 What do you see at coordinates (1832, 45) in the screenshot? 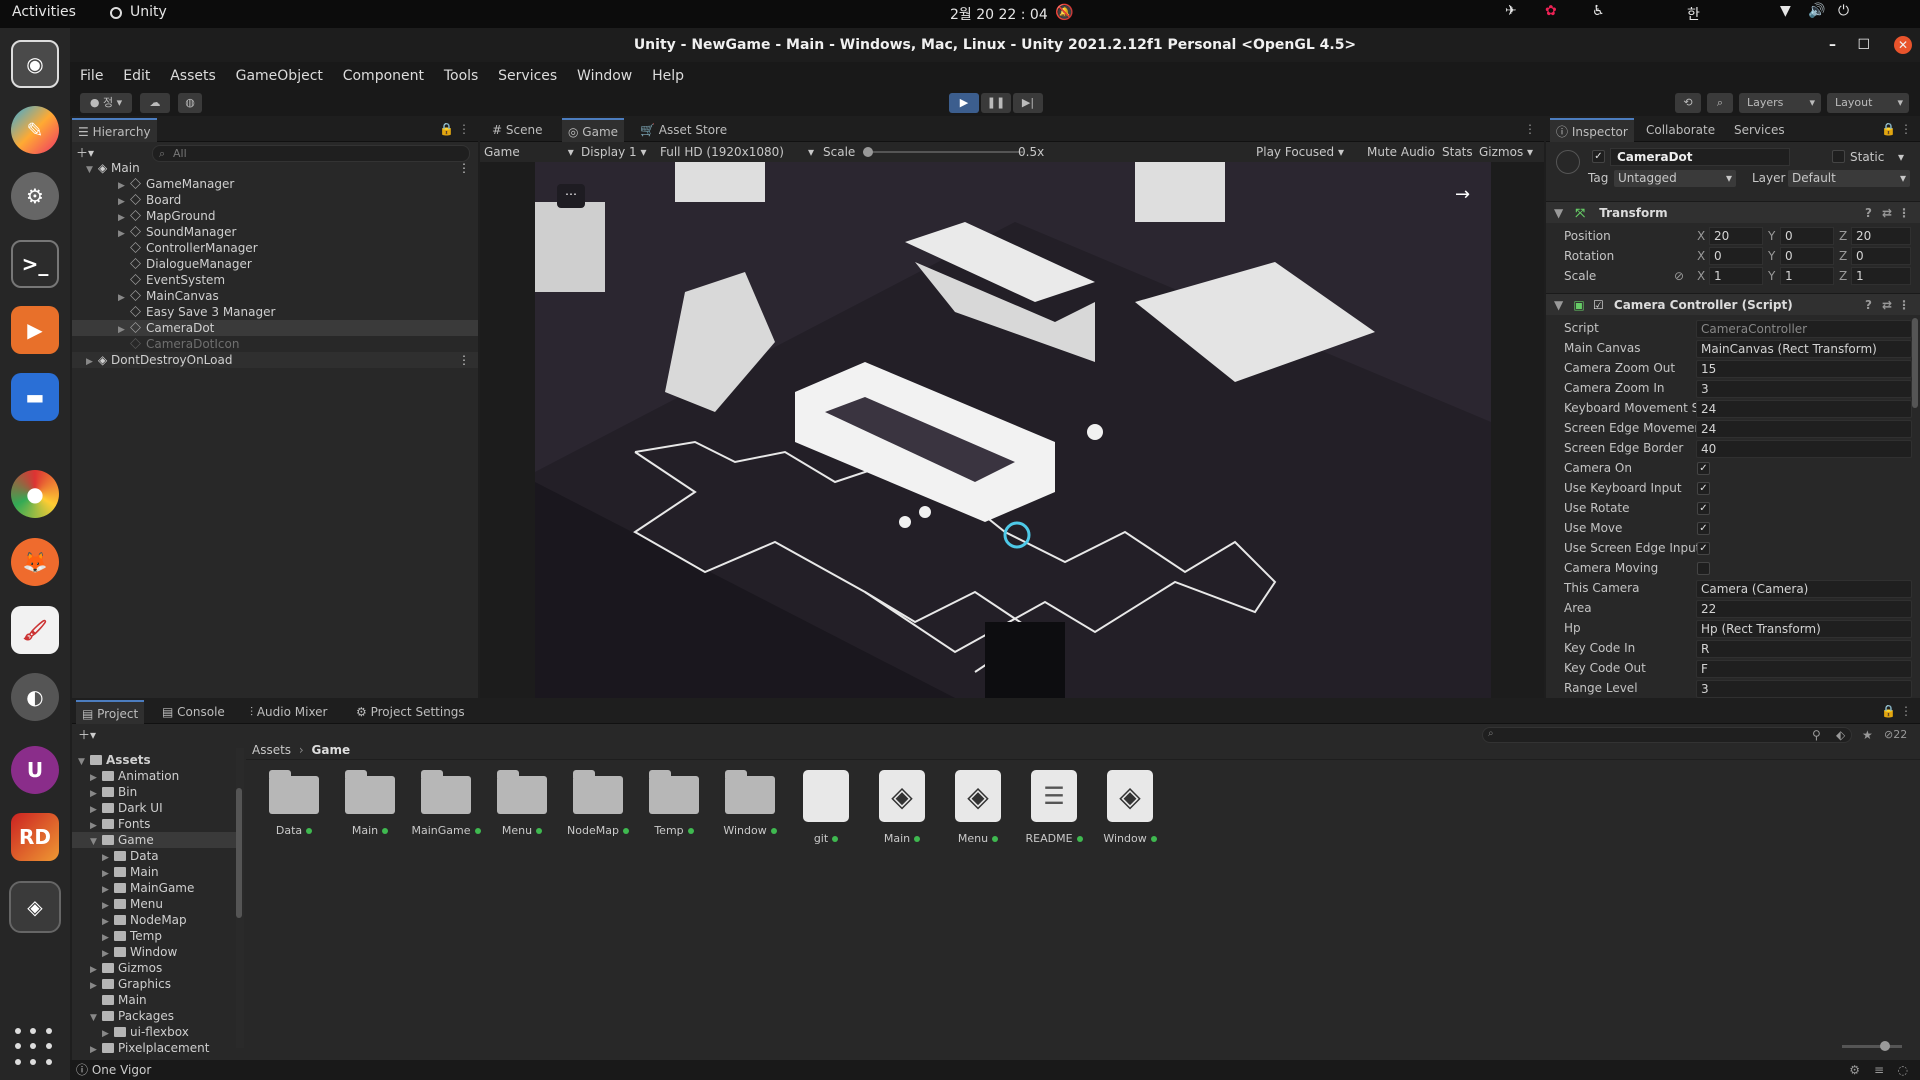
I see `minimize-button: –` at bounding box center [1832, 45].